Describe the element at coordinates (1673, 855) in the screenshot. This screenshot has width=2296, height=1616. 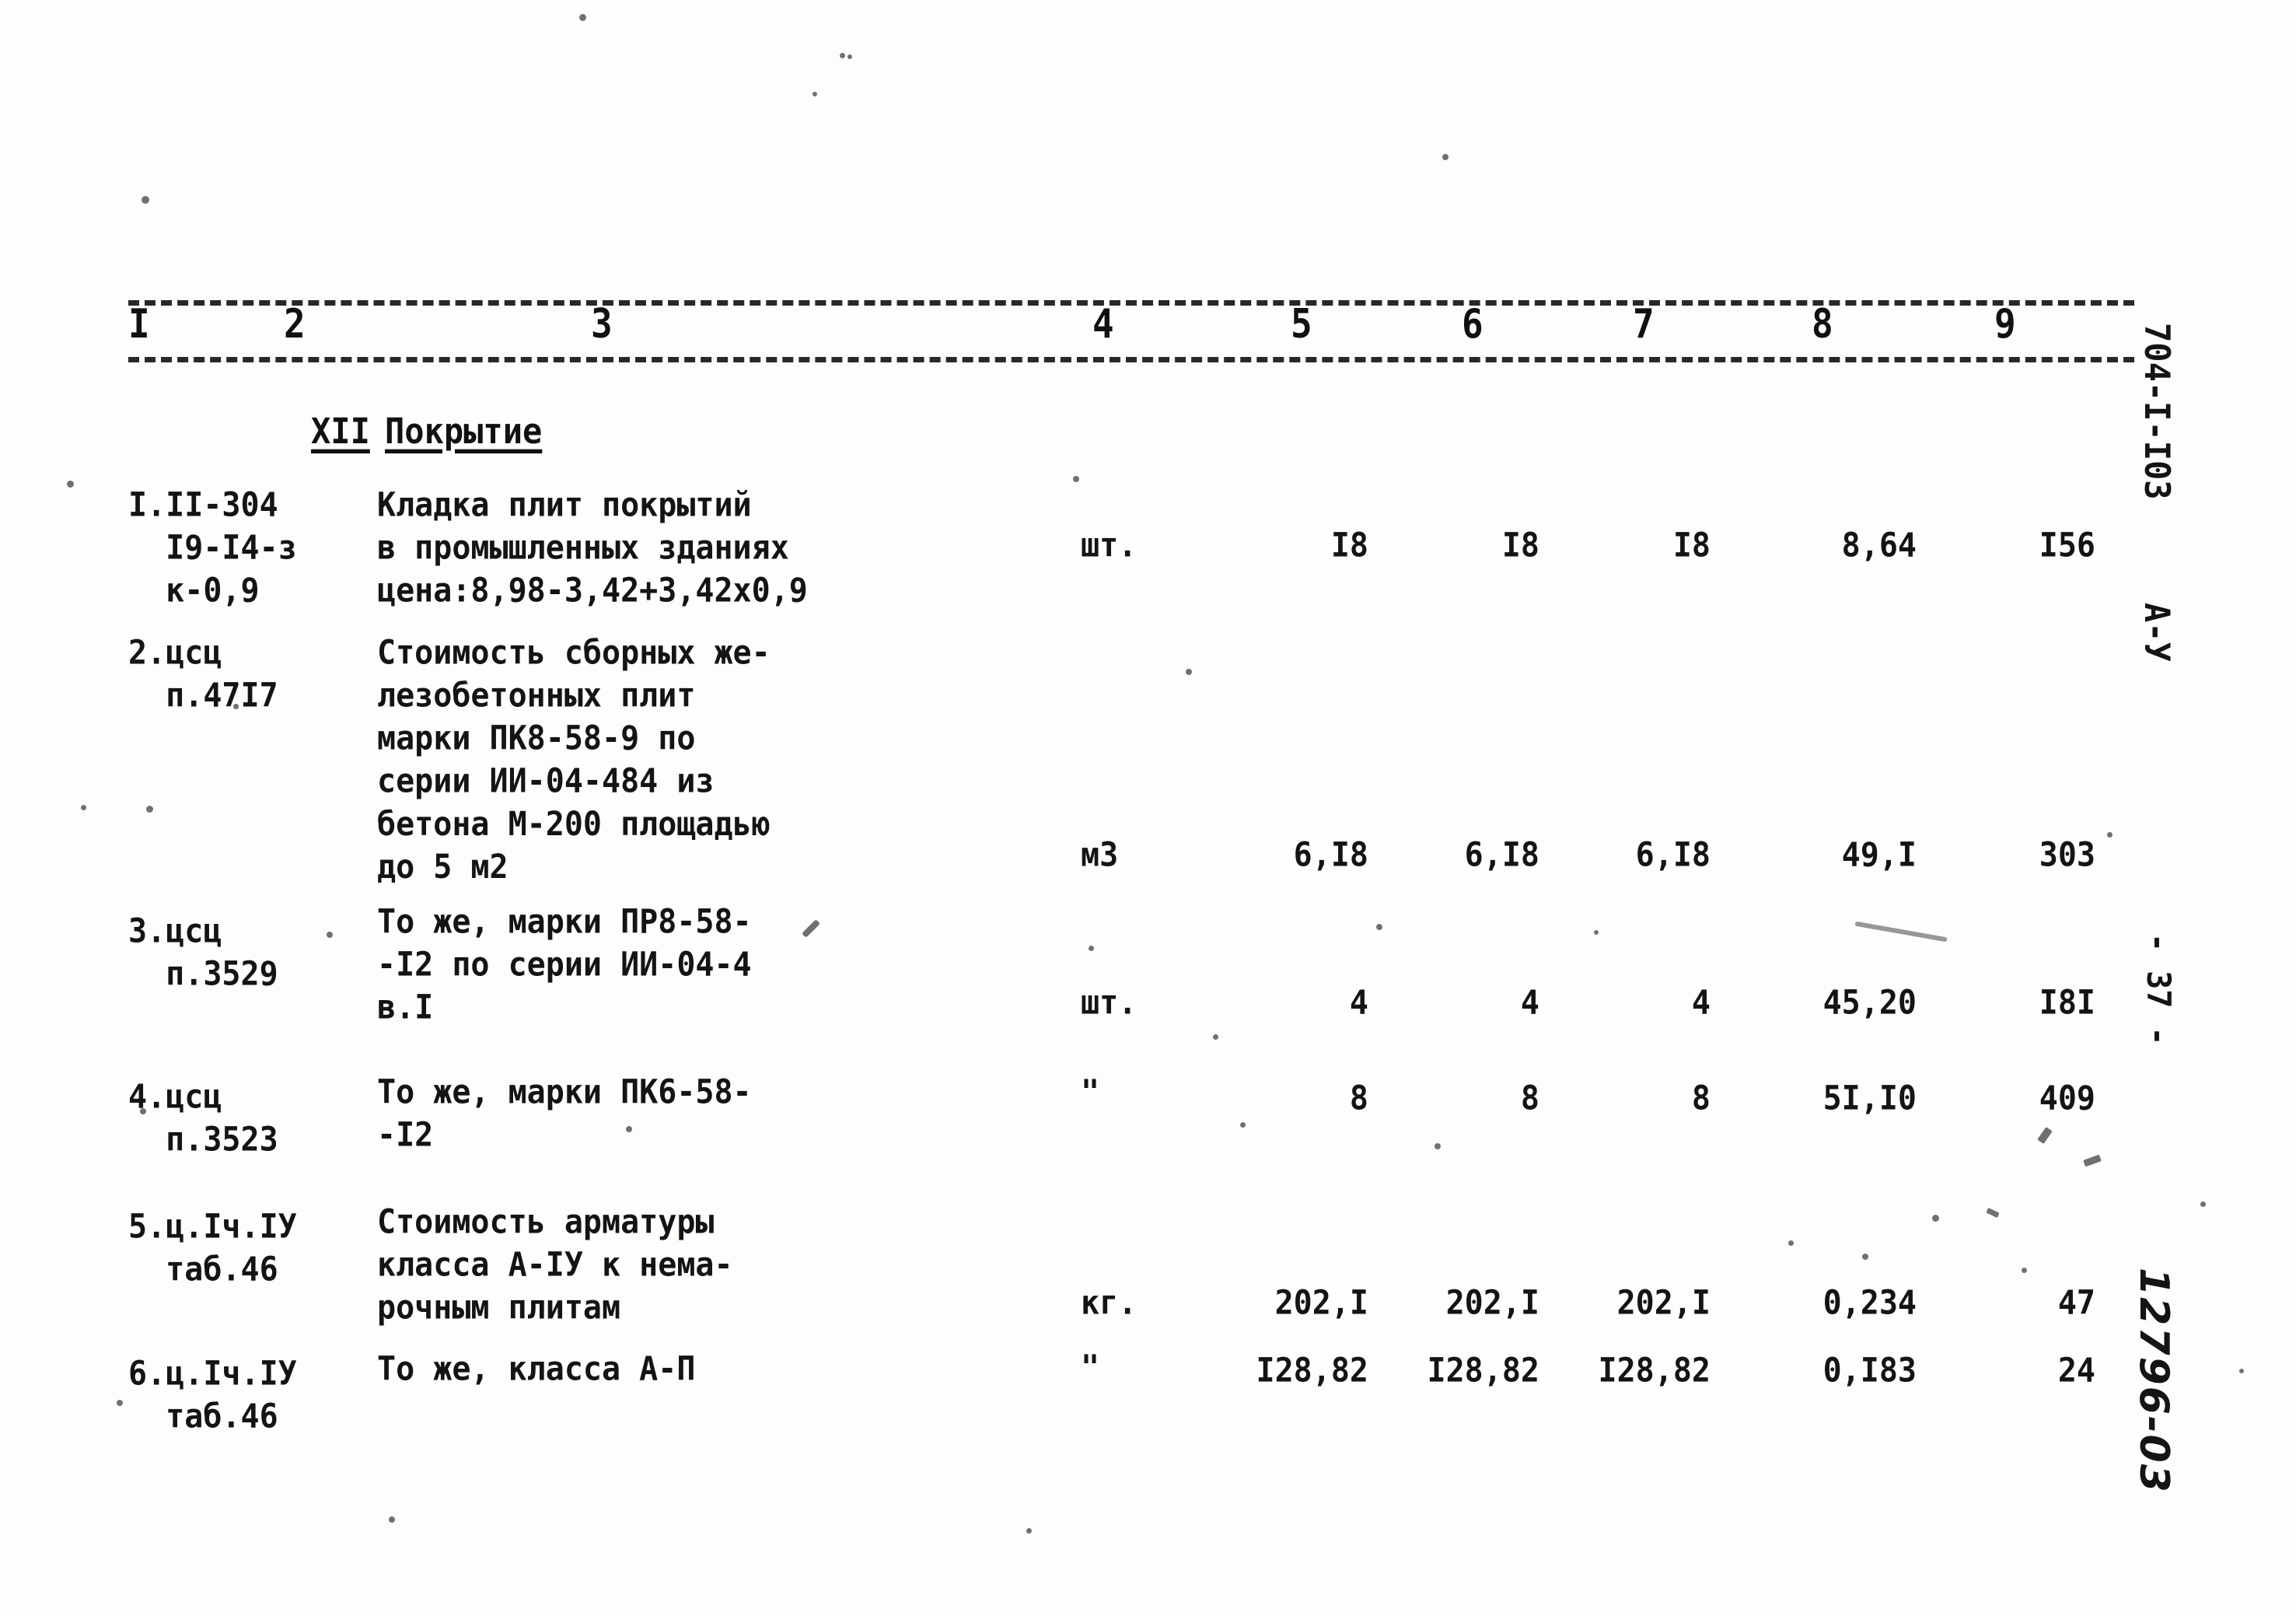
I see `row-value-col7: 6,I8` at that location.